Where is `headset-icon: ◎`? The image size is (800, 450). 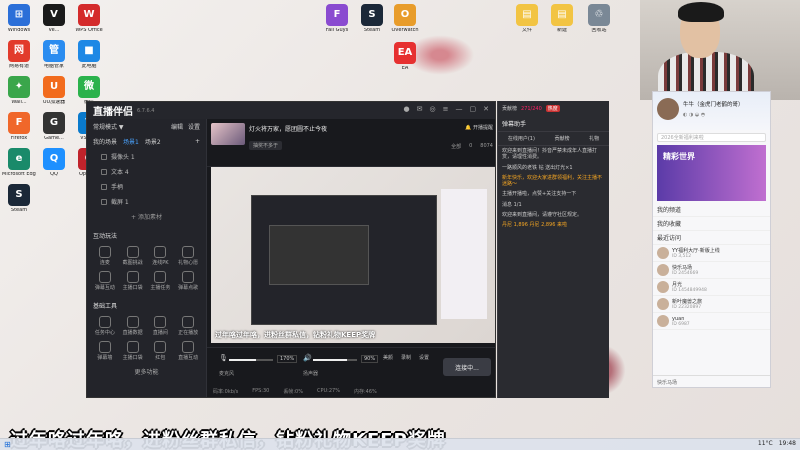 headset-icon: ◎ is located at coordinates (433, 109).